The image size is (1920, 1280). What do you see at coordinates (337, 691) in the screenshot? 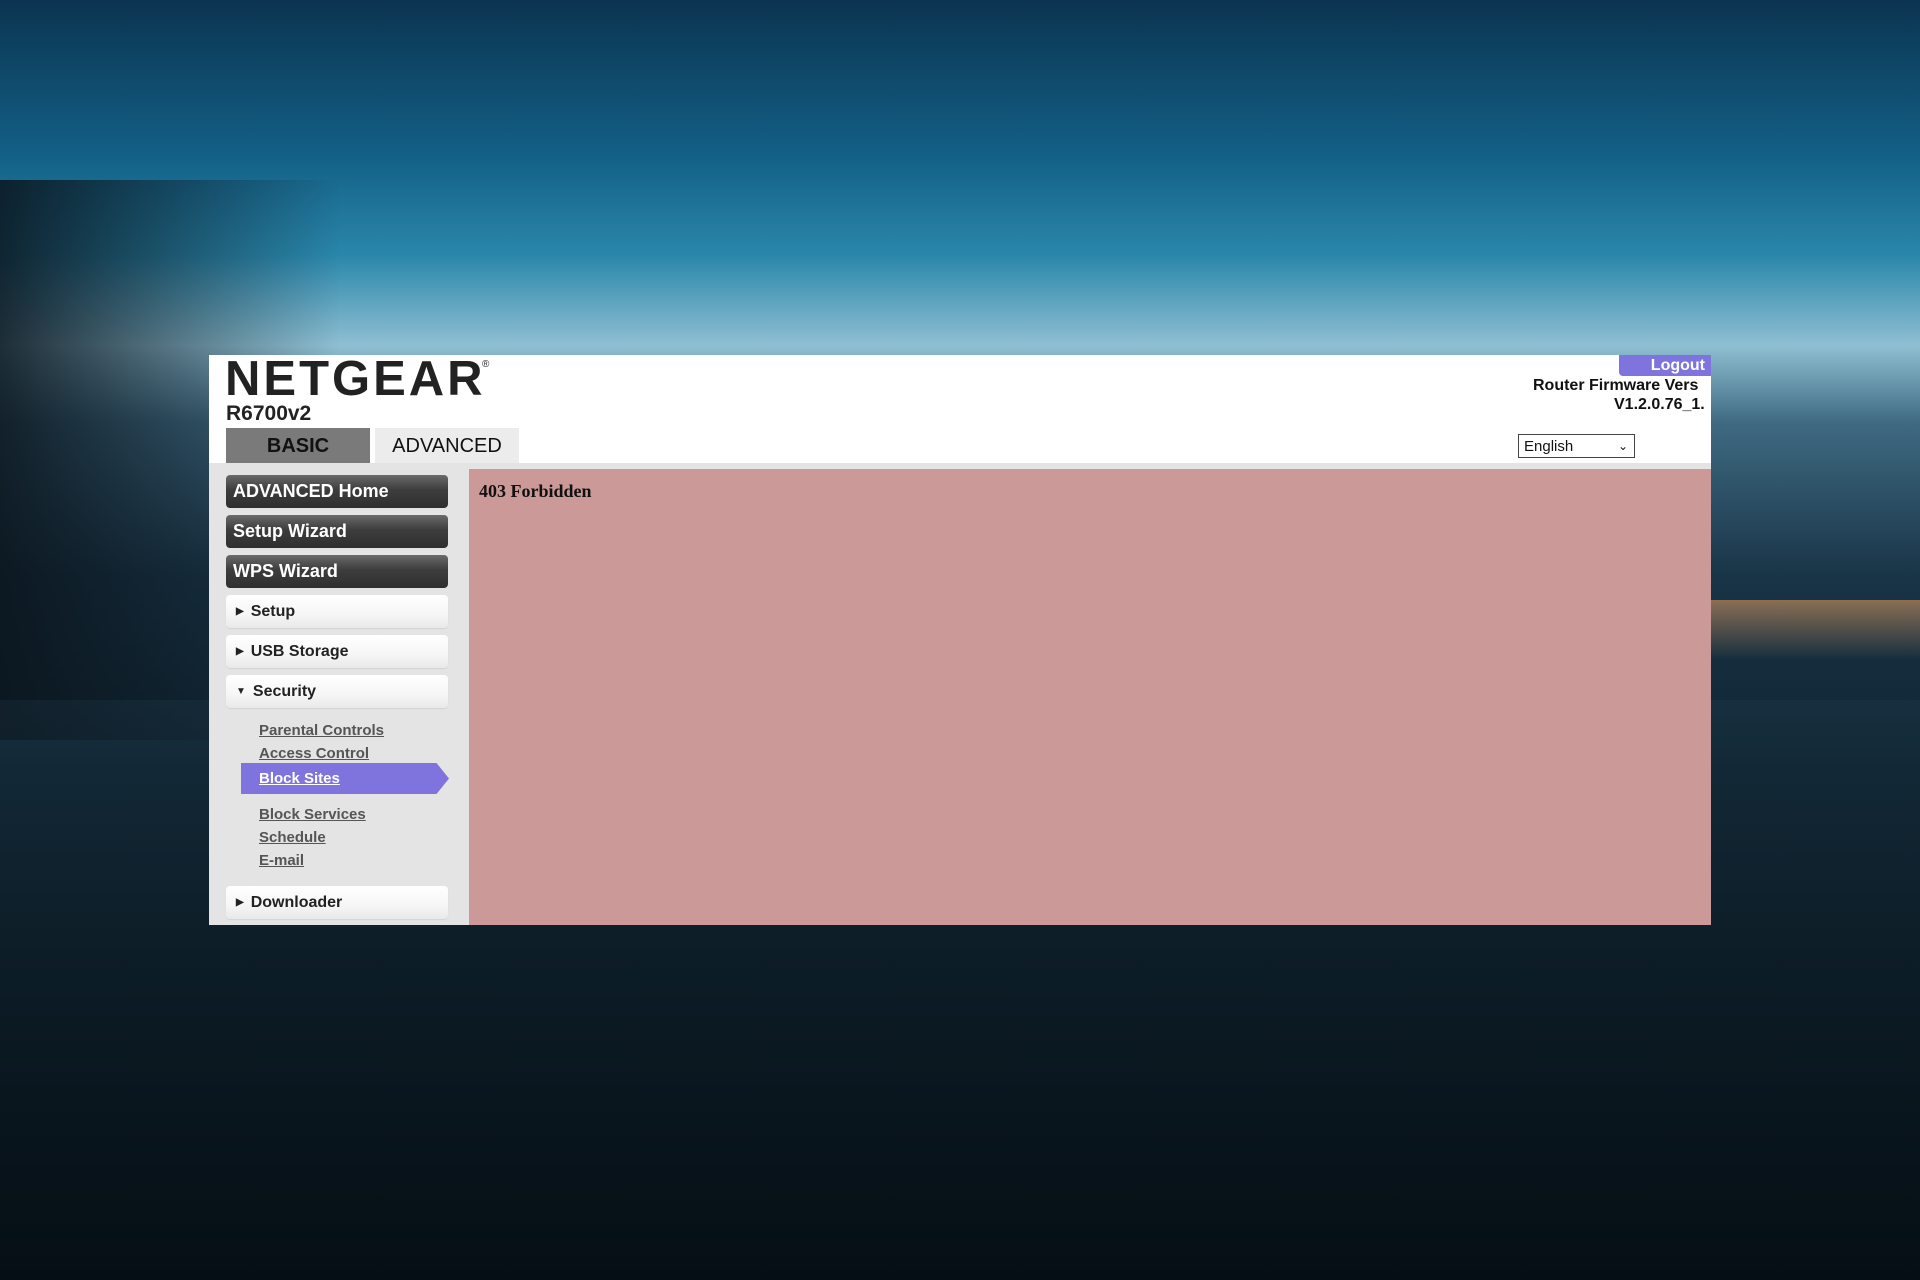
I see `sidebar-item-security: ▼ Security` at bounding box center [337, 691].